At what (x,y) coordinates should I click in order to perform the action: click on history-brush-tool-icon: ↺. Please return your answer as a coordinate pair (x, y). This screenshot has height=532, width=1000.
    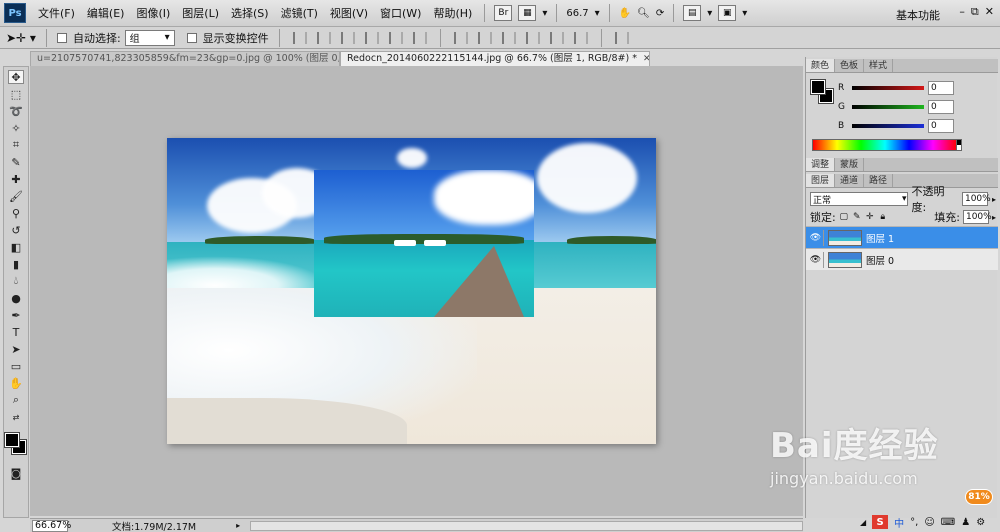
    Looking at the image, I should click on (16, 230).